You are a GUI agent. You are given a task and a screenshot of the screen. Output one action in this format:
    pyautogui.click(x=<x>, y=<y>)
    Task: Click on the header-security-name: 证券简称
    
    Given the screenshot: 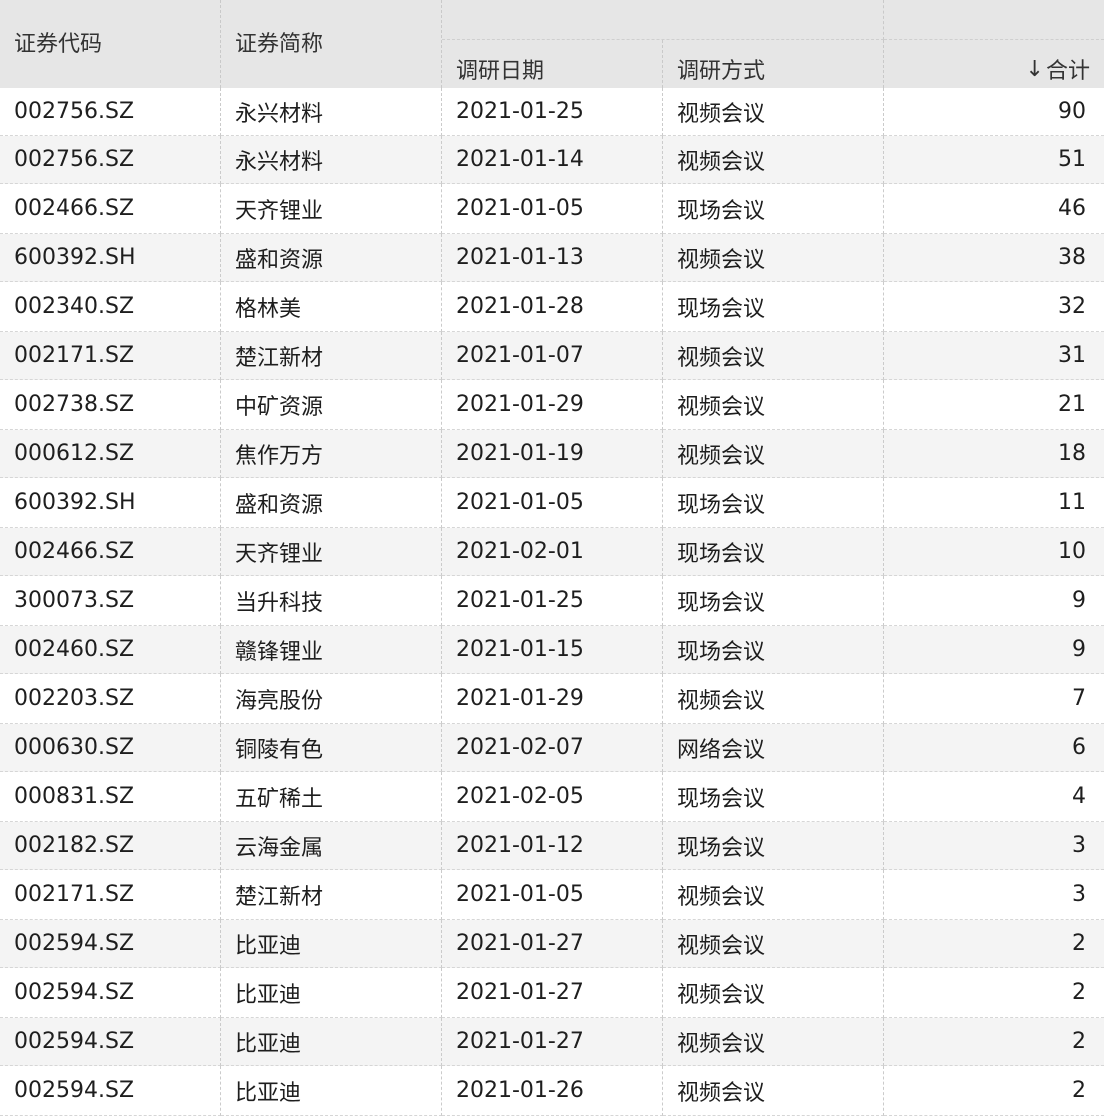 What is the action you would take?
    pyautogui.click(x=331, y=44)
    